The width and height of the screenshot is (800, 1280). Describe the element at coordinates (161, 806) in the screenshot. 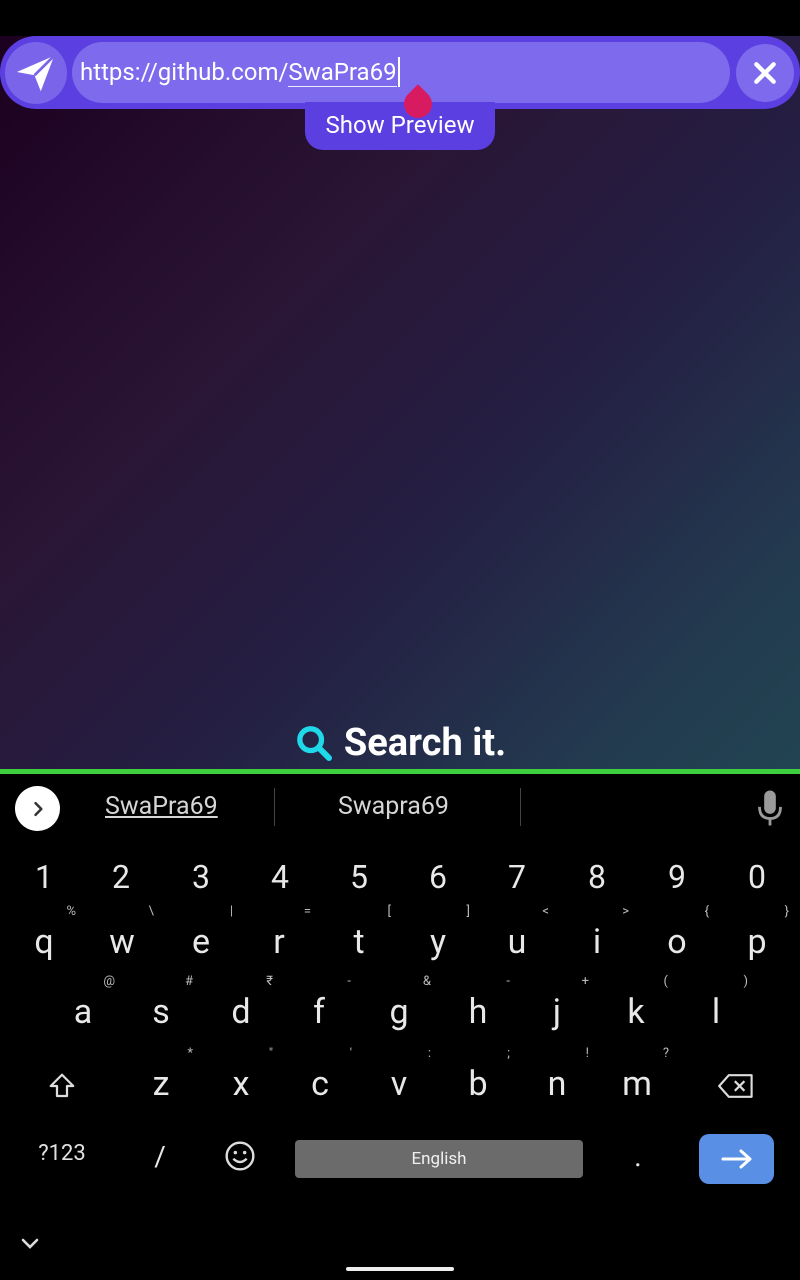

I see `suggestion-1: SwaPra69` at that location.